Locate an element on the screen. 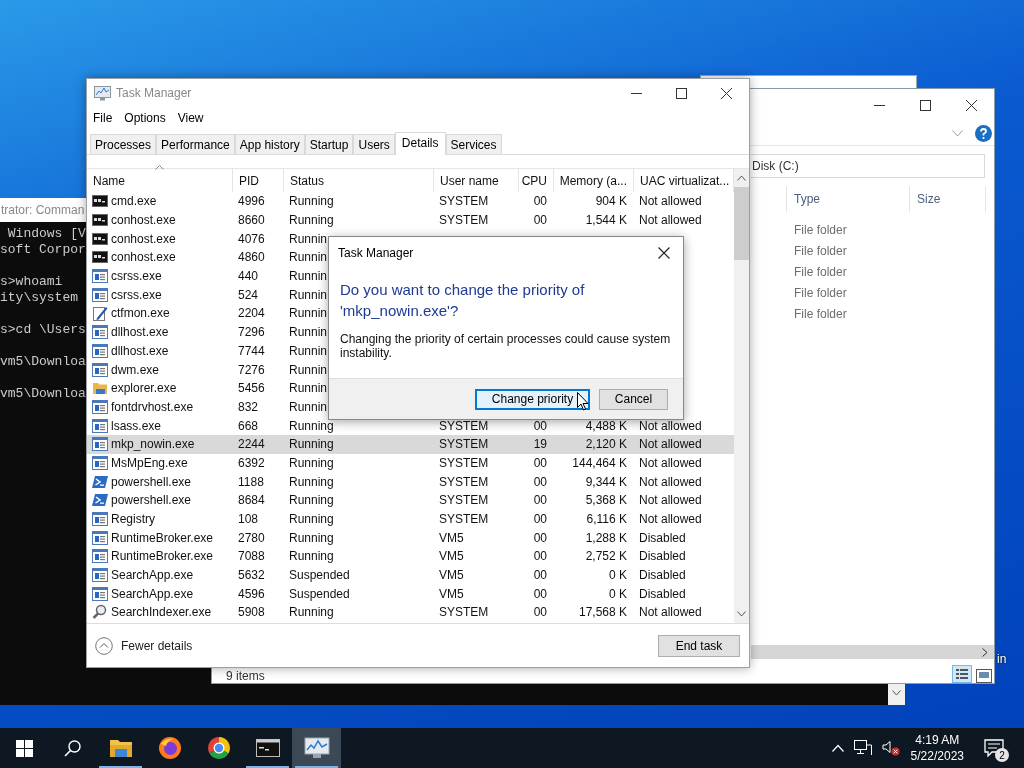 The height and width of the screenshot is (768, 1024). console-line: vm5\Downloa is located at coordinates (43, 362).